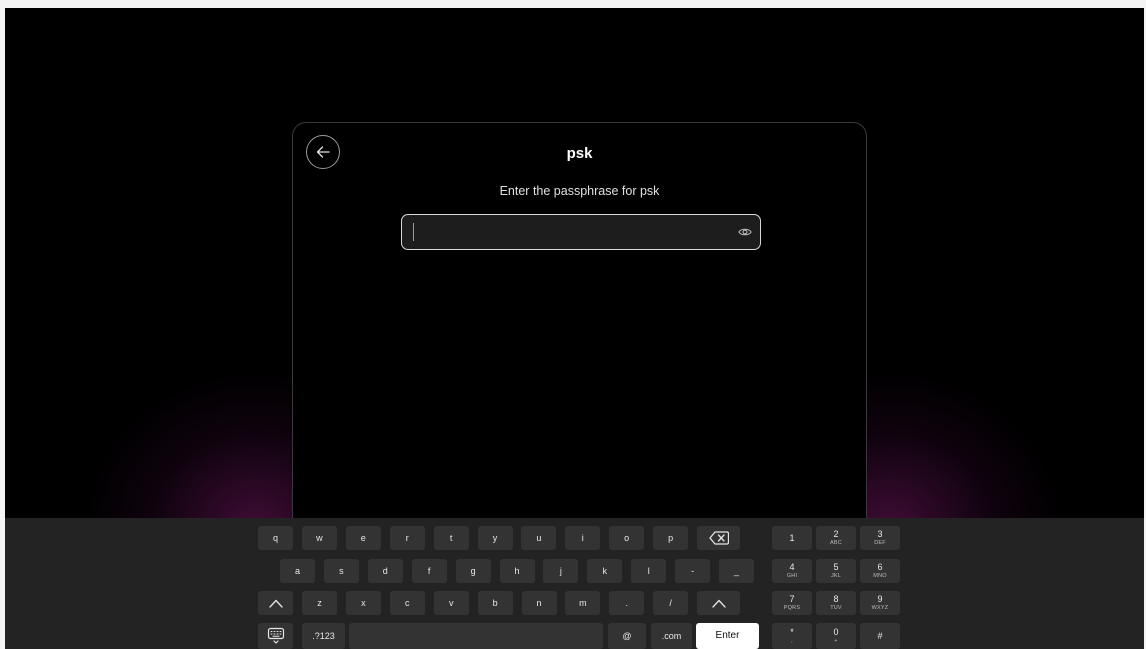  I want to click on key-z: z, so click(319, 603).